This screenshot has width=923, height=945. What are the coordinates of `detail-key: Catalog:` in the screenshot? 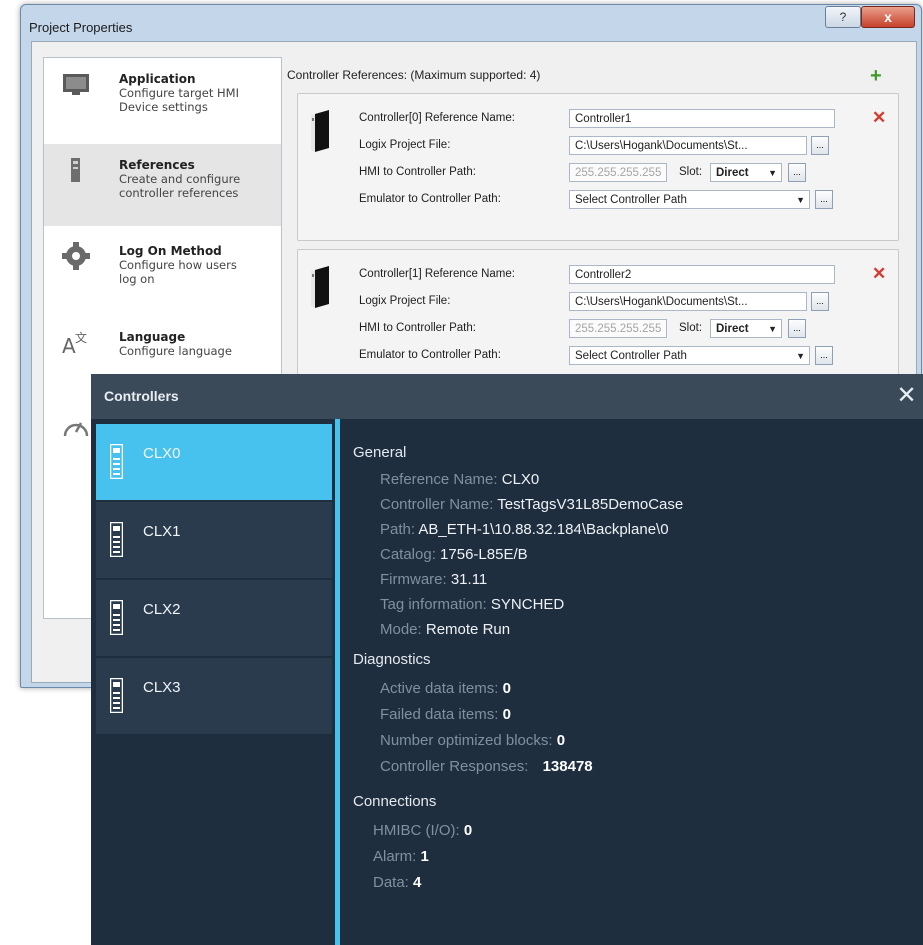 It's located at (408, 554).